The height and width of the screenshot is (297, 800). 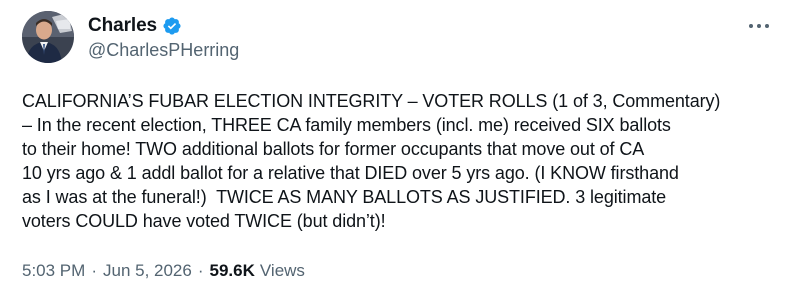 I want to click on views-label: Views, so click(x=282, y=270).